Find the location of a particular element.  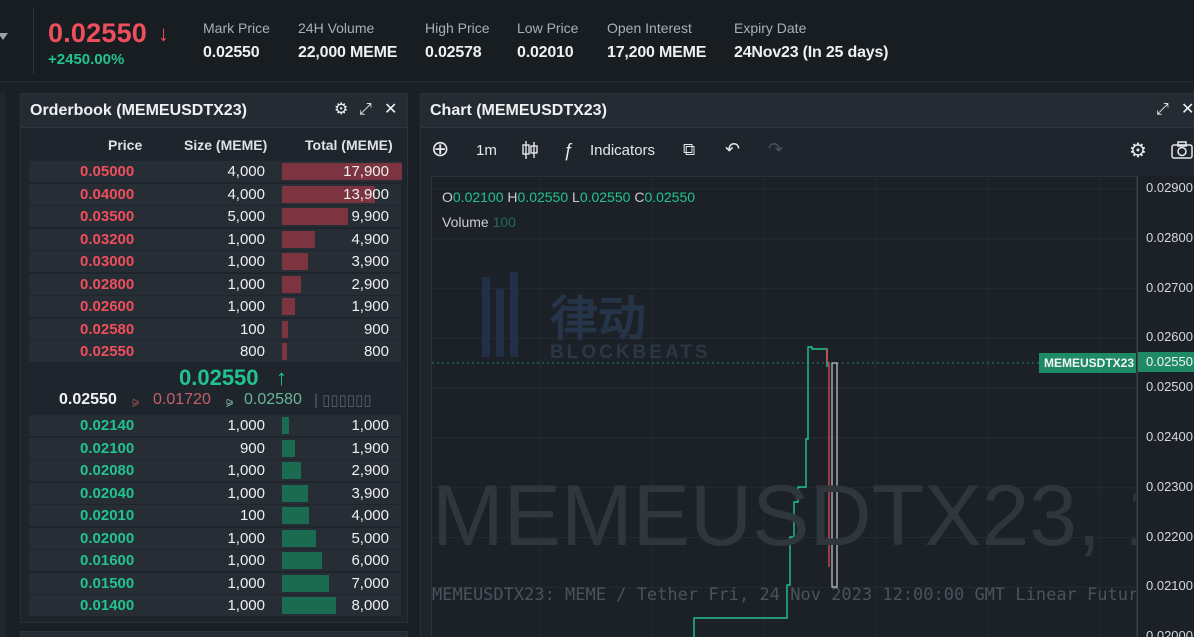

price-tick: 0.02500 is located at coordinates (1169, 387).